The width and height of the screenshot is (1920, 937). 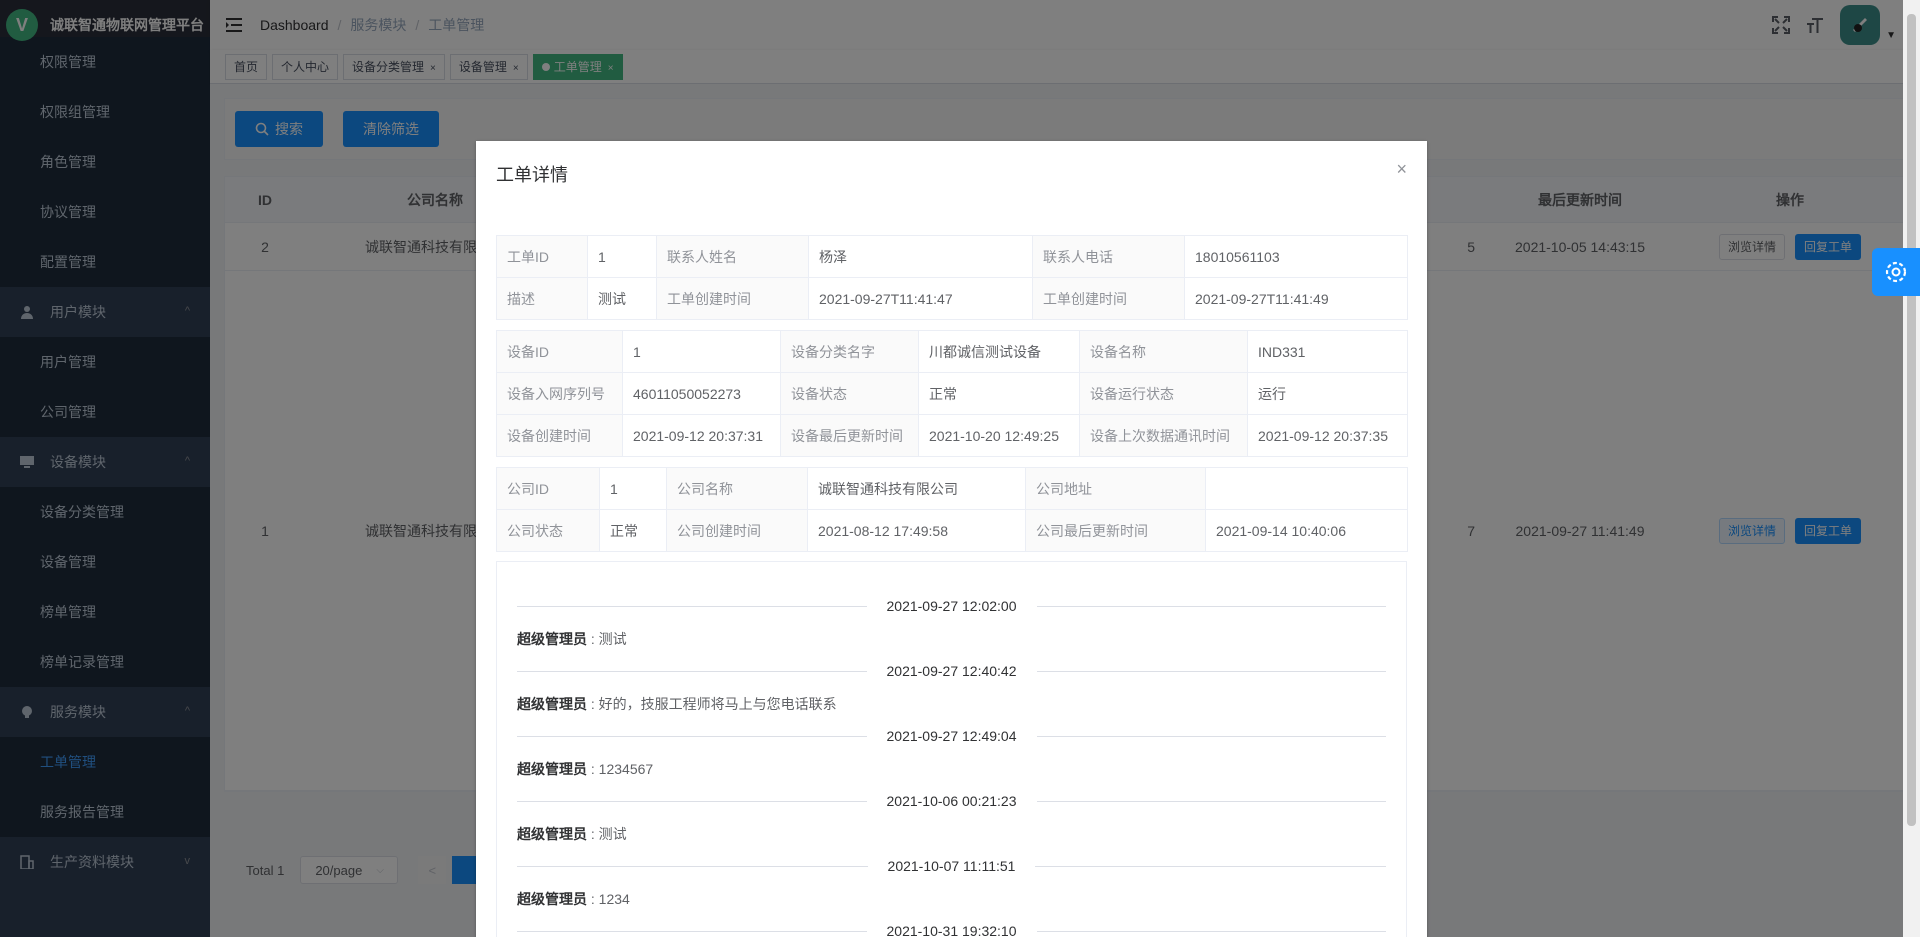 What do you see at coordinates (701, 393) in the screenshot?
I see `detail-value: 46011050052273` at bounding box center [701, 393].